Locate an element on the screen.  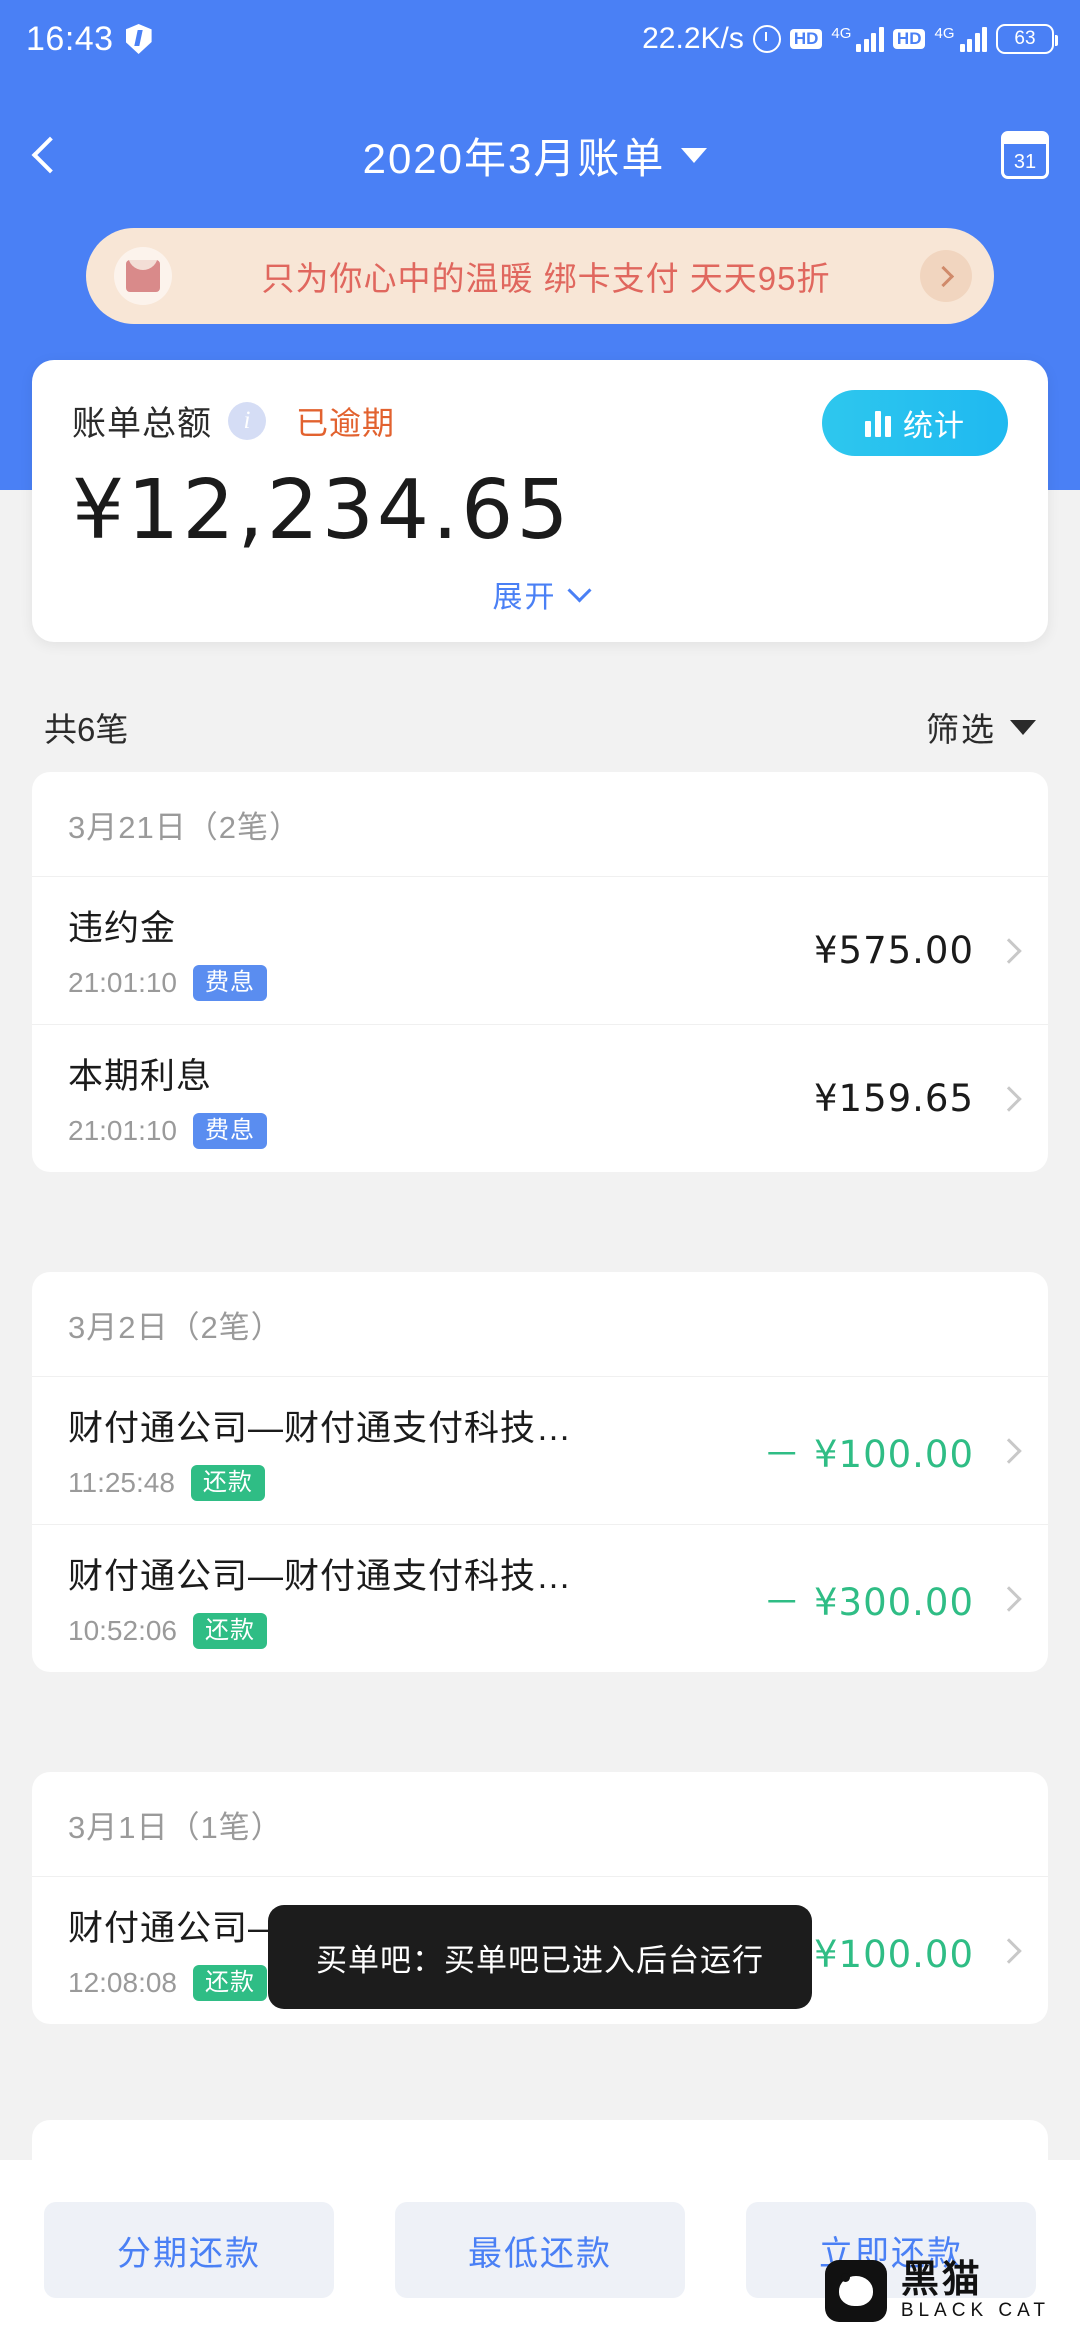
bill-summary-card: 账单总额 i 已逾期 统计 ¥12,234.65 展开 is located at coordinates (540, 501).